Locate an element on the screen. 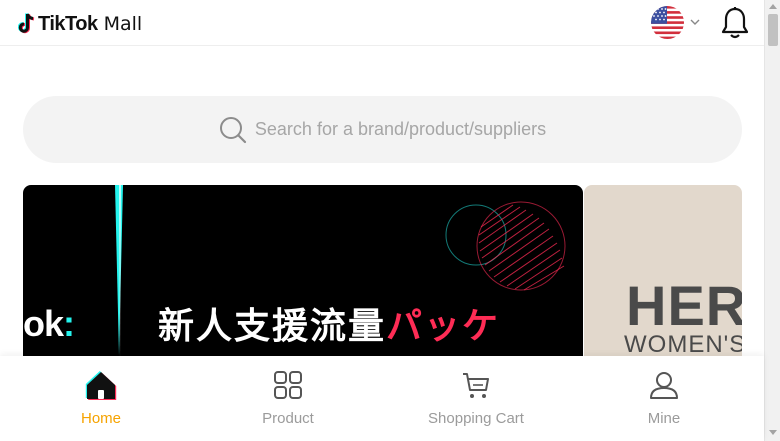 Image resolution: width=780 pixels, height=441 pixels. bell-icon is located at coordinates (735, 23).